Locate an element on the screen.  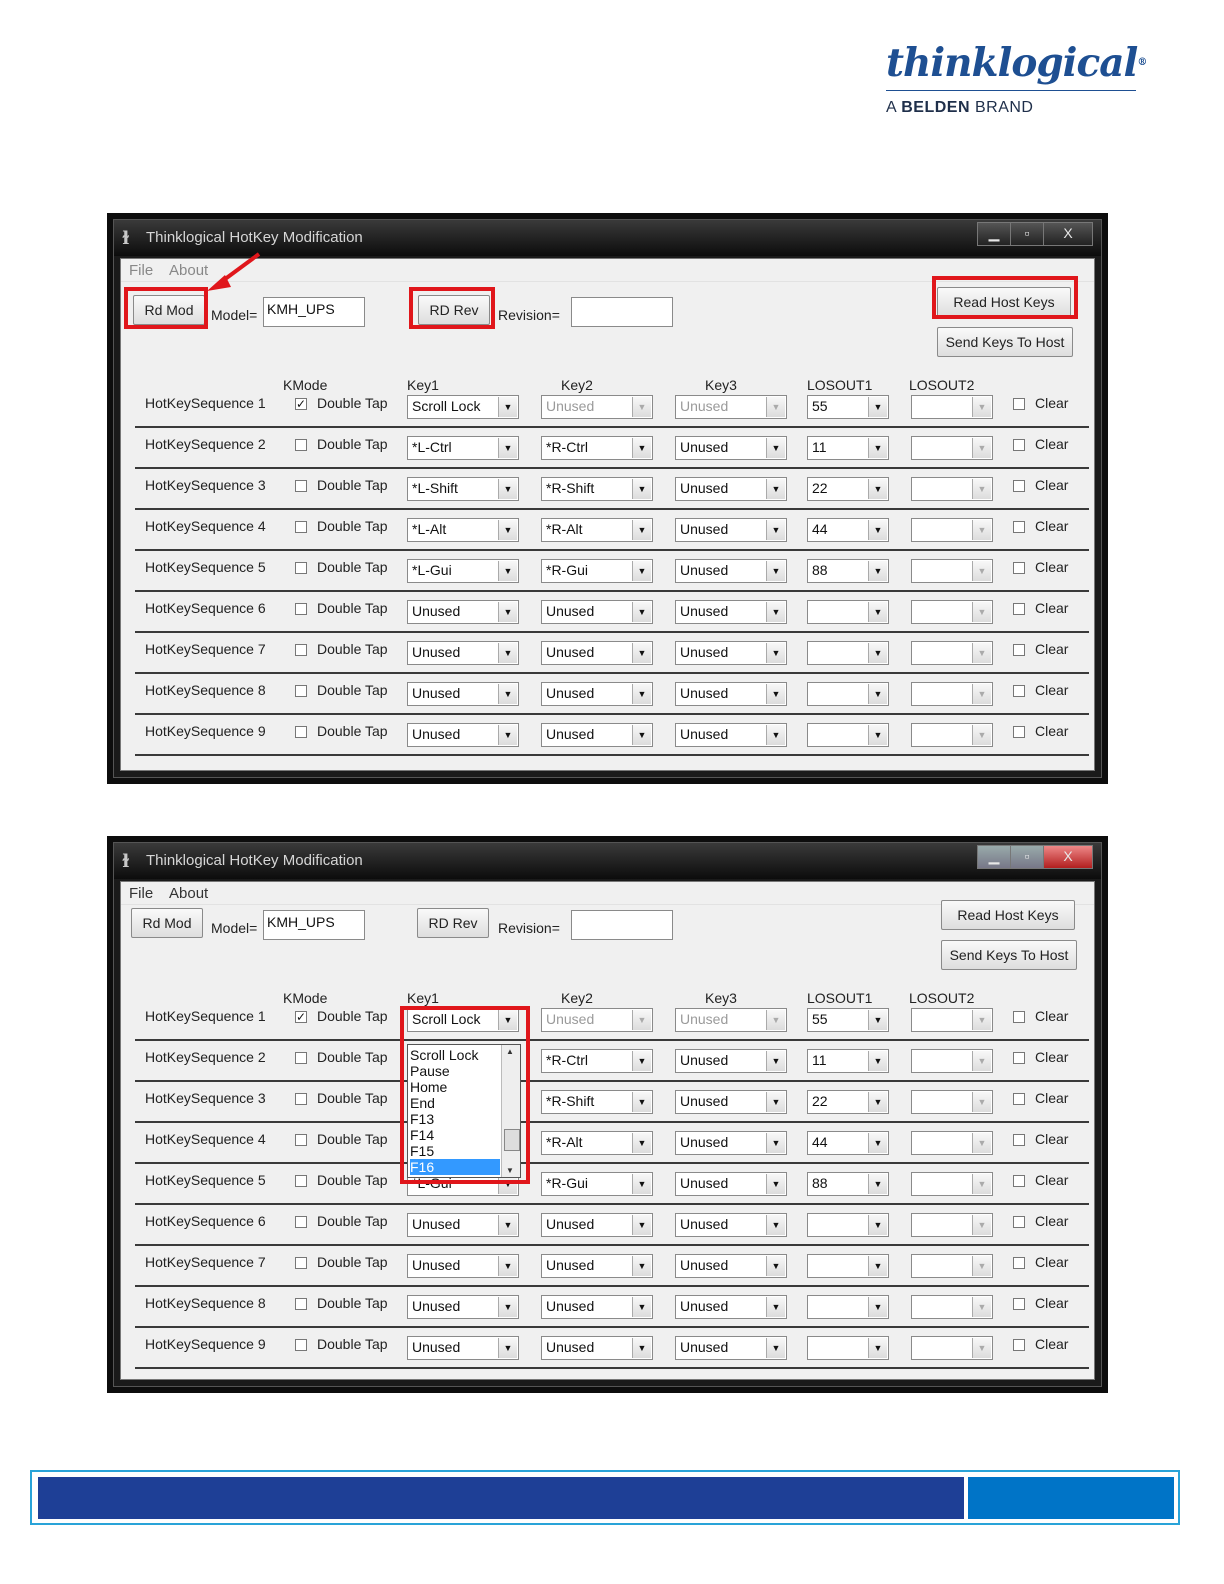
send-keys-to-host-button: Send Keys To Host is located at coordinates (1005, 342).